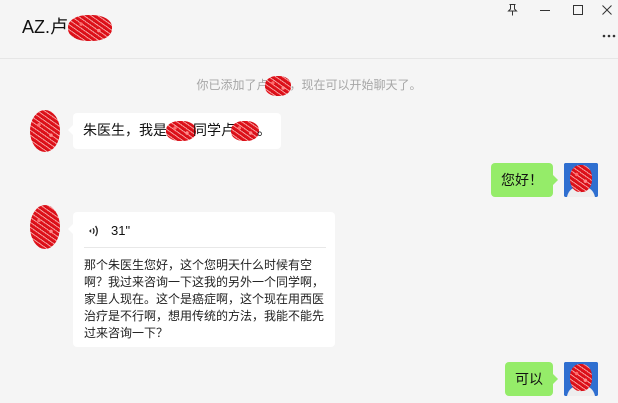 Image resolution: width=618 pixels, height=403 pixels. Describe the element at coordinates (93, 231) in the screenshot. I see `voice-wave-icon` at that location.